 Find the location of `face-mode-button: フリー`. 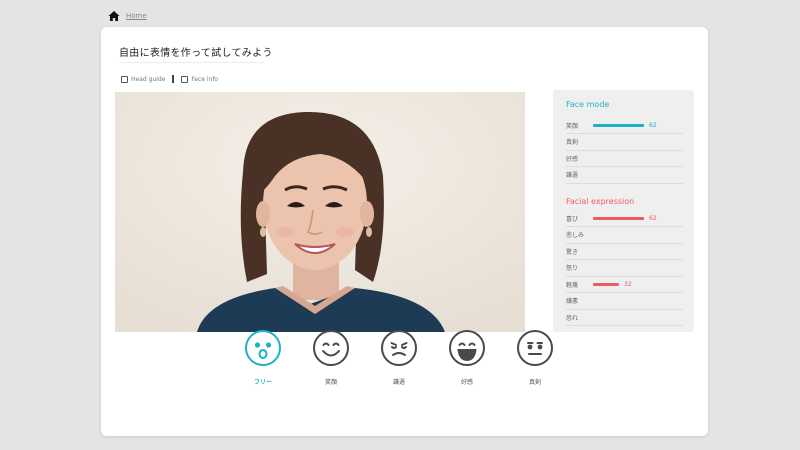

face-mode-button: フリー is located at coordinates (263, 357).